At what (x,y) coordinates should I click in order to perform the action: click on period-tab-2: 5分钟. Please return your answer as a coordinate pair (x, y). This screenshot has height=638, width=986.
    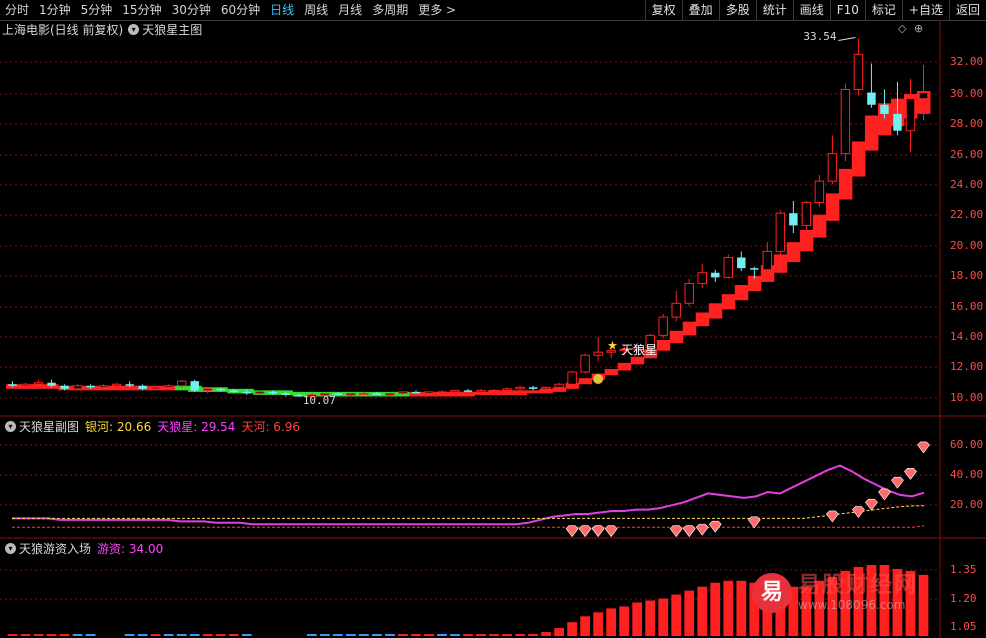
    Looking at the image, I should click on (97, 10).